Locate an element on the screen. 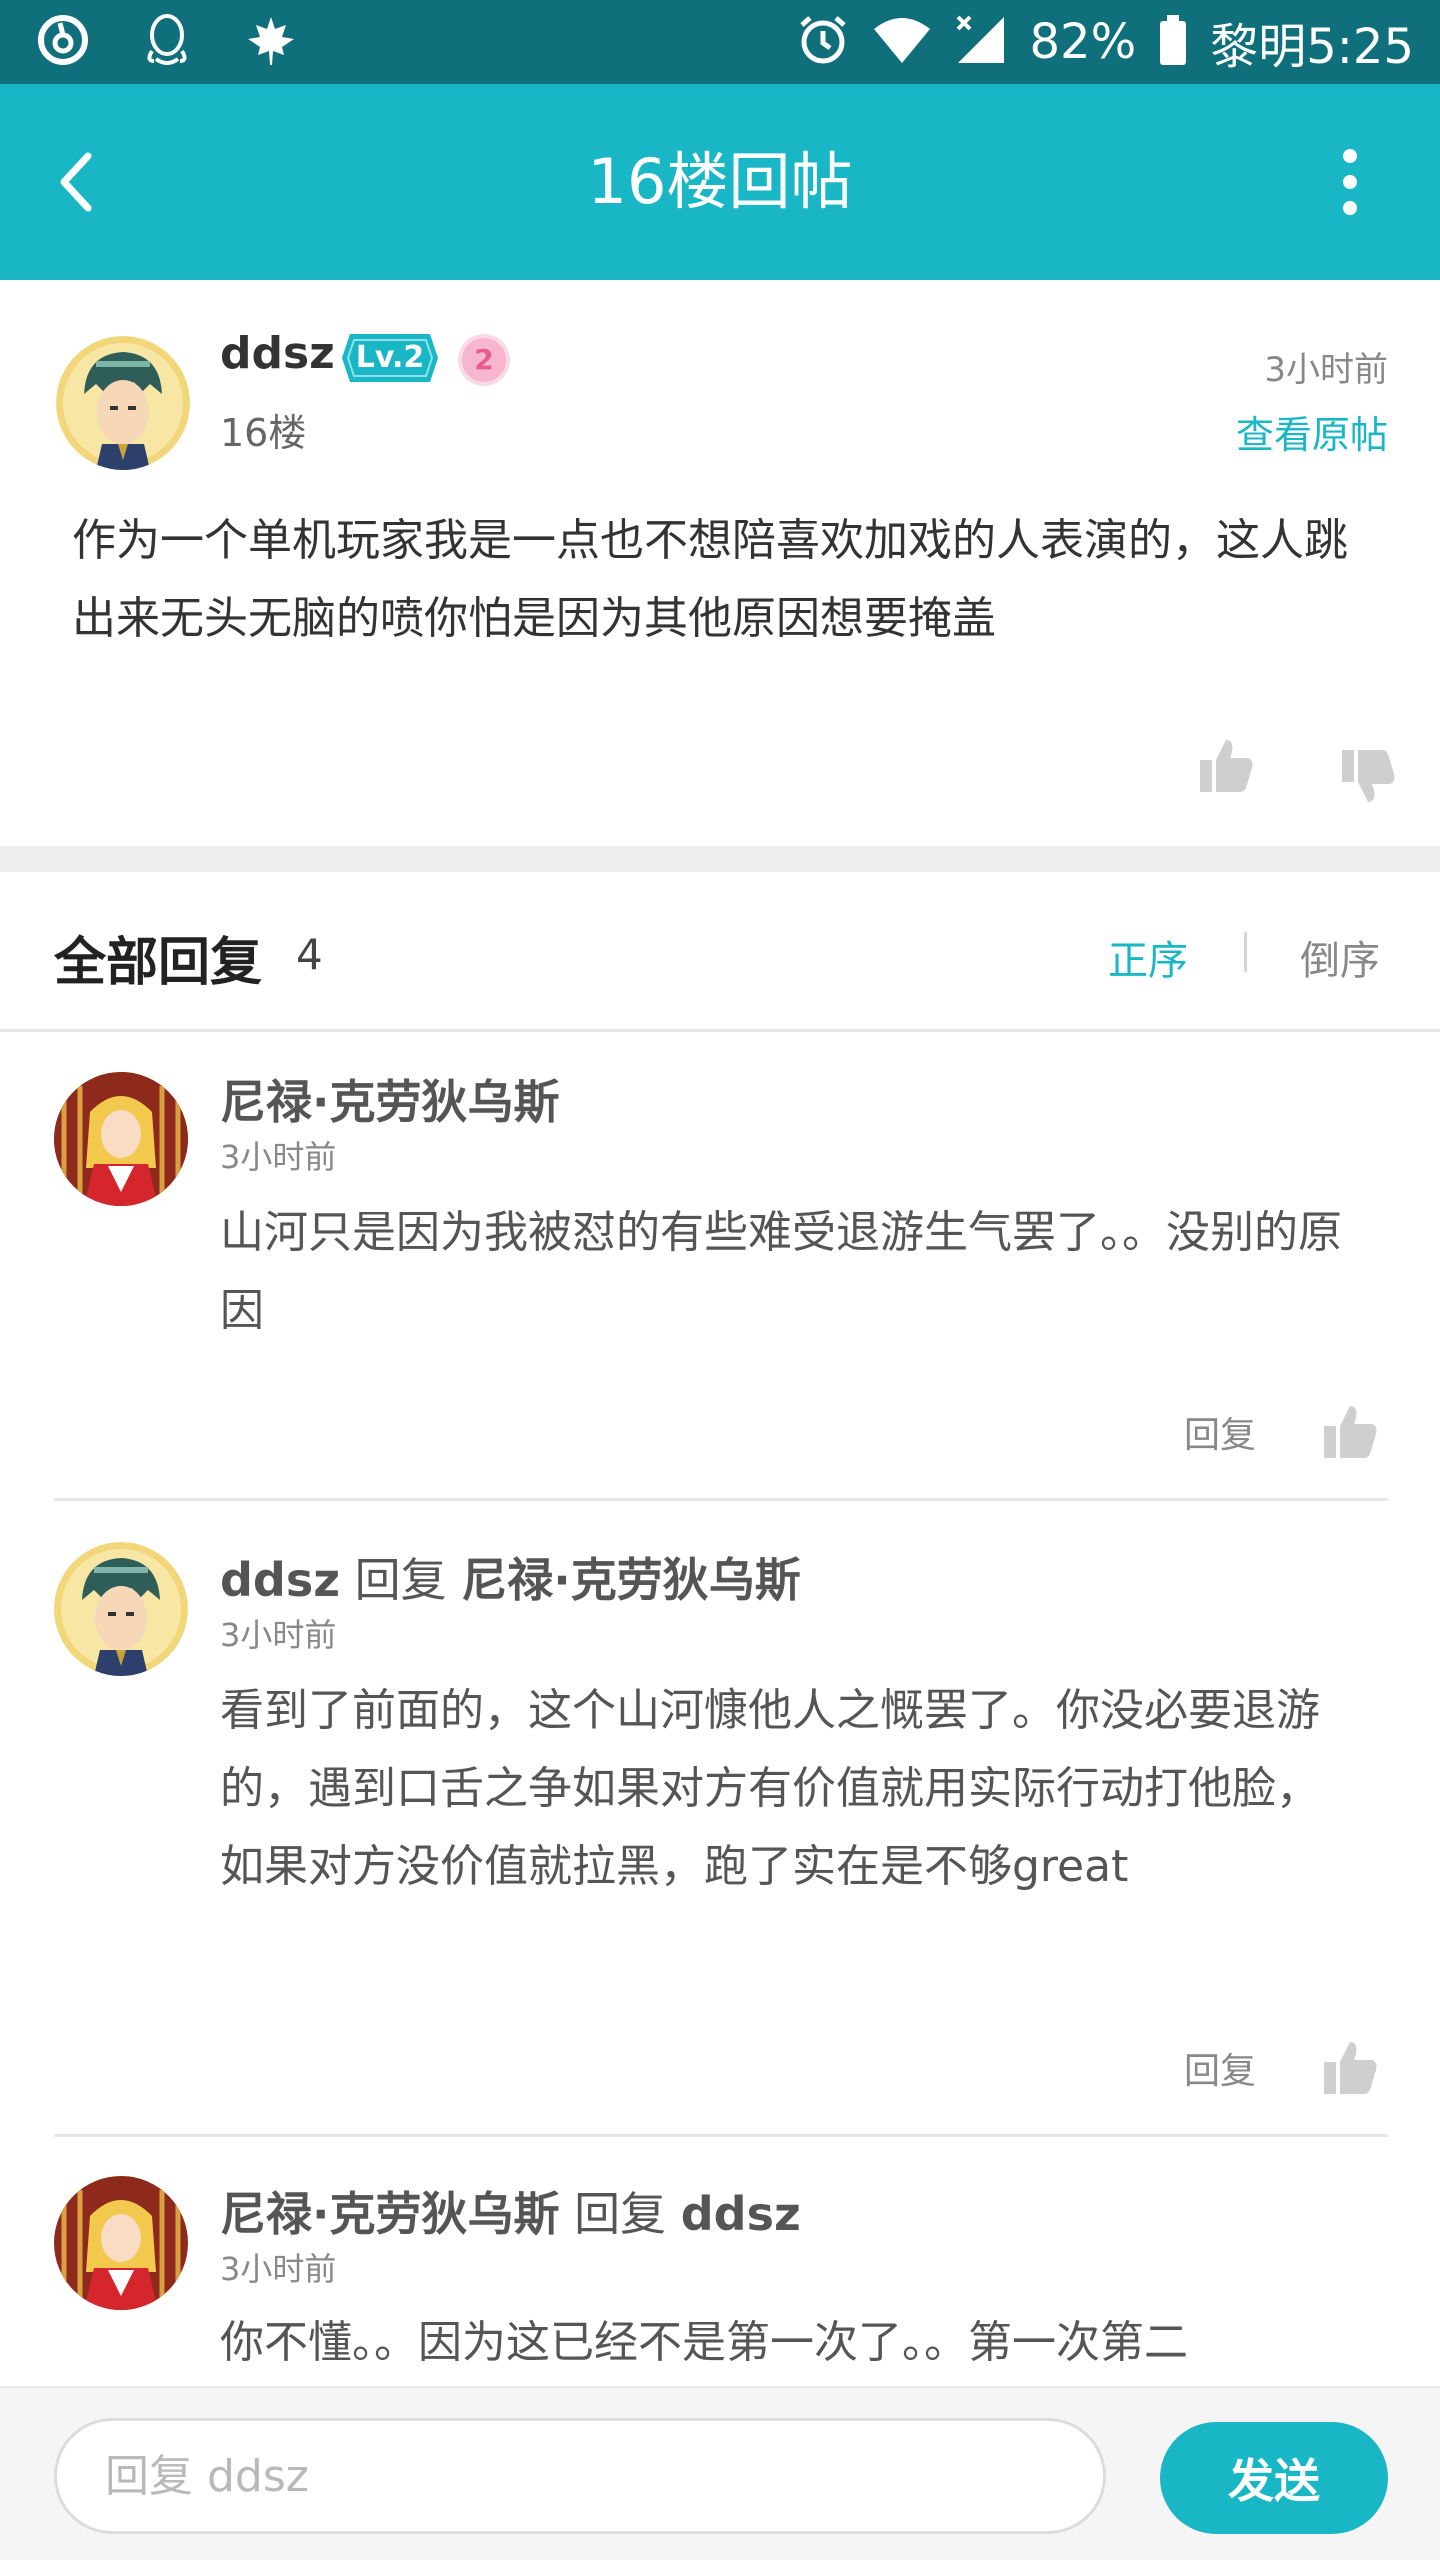 This screenshot has width=1440, height=2560. more-button is located at coordinates (1350, 182).